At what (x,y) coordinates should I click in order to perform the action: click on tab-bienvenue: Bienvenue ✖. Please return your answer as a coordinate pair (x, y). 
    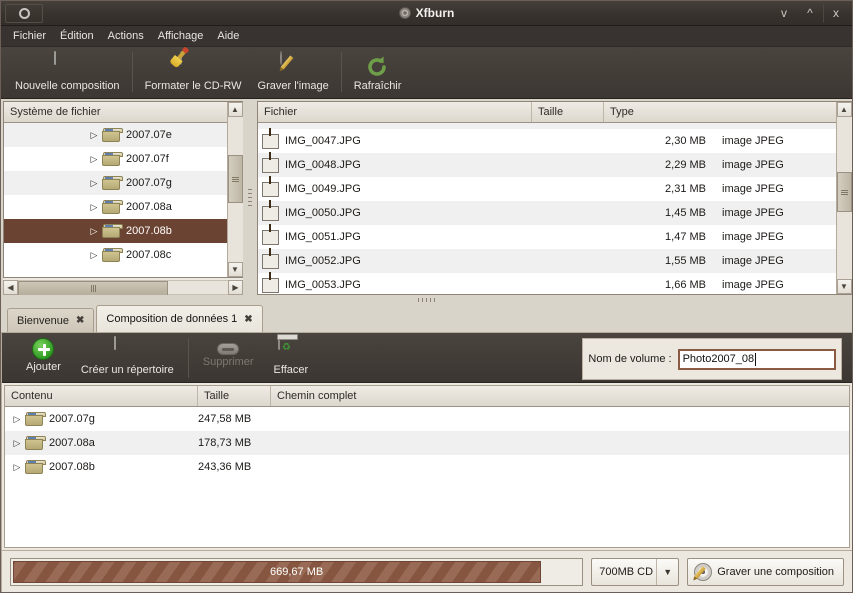
    Looking at the image, I should click on (51, 320).